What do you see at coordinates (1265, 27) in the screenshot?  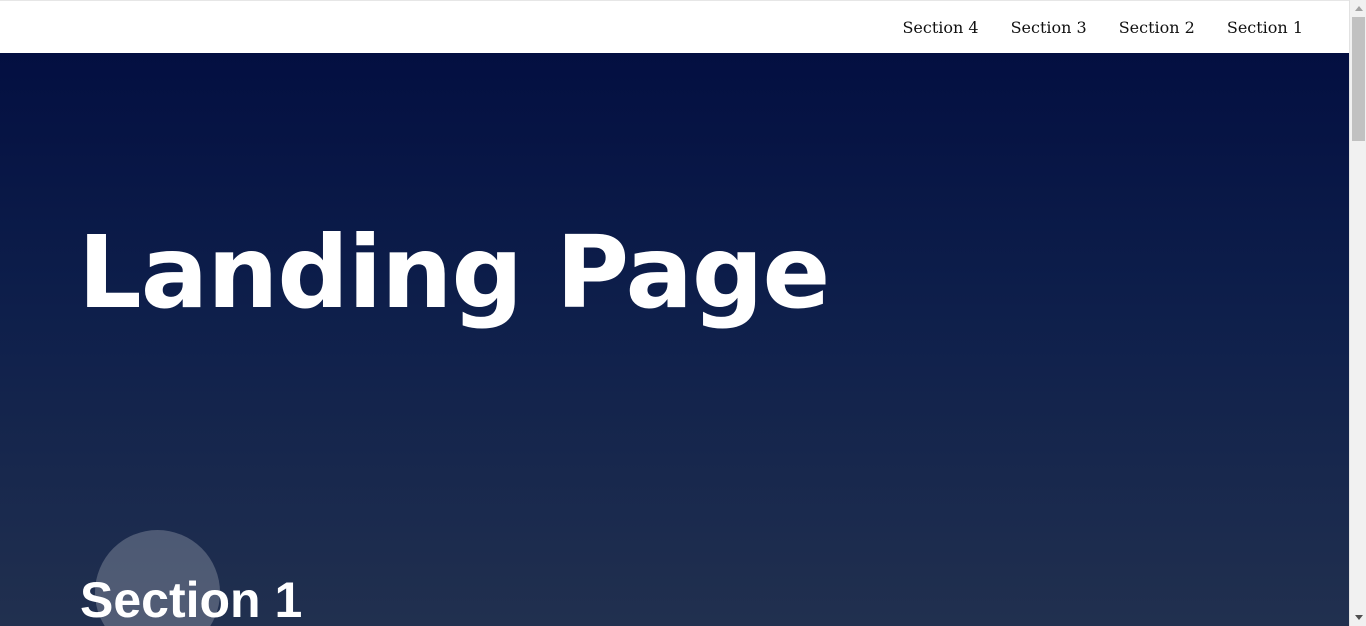 I see `nav-item-section-1: Section 1` at bounding box center [1265, 27].